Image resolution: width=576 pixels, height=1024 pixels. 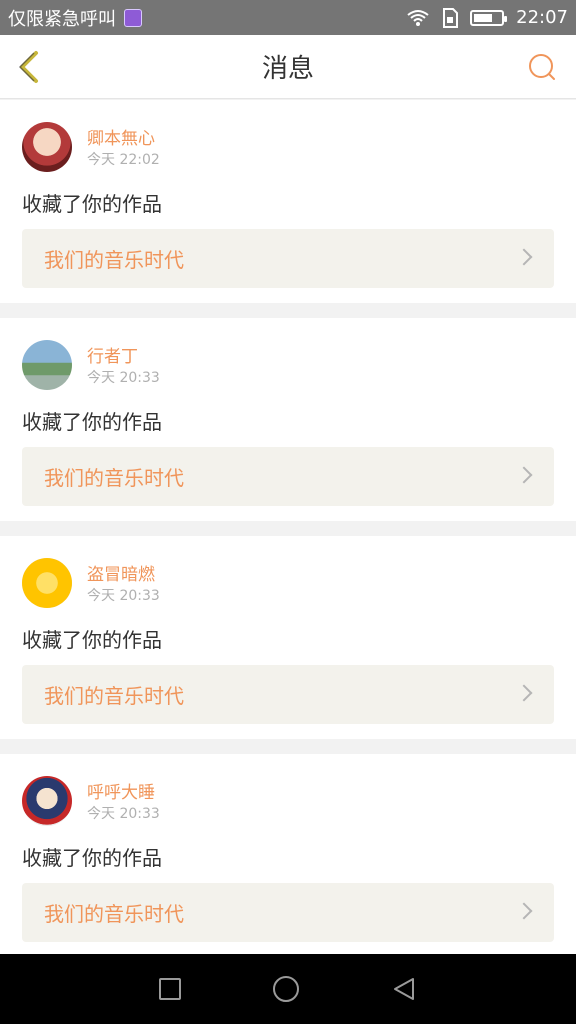 I want to click on sim-icon, so click(x=451, y=17).